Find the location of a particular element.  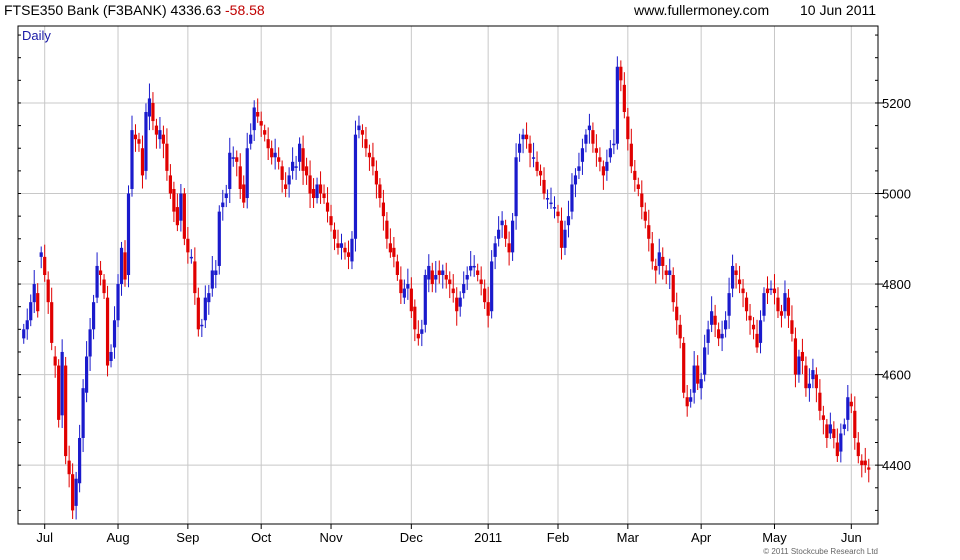

x-tick-label: Feb is located at coordinates (558, 537).